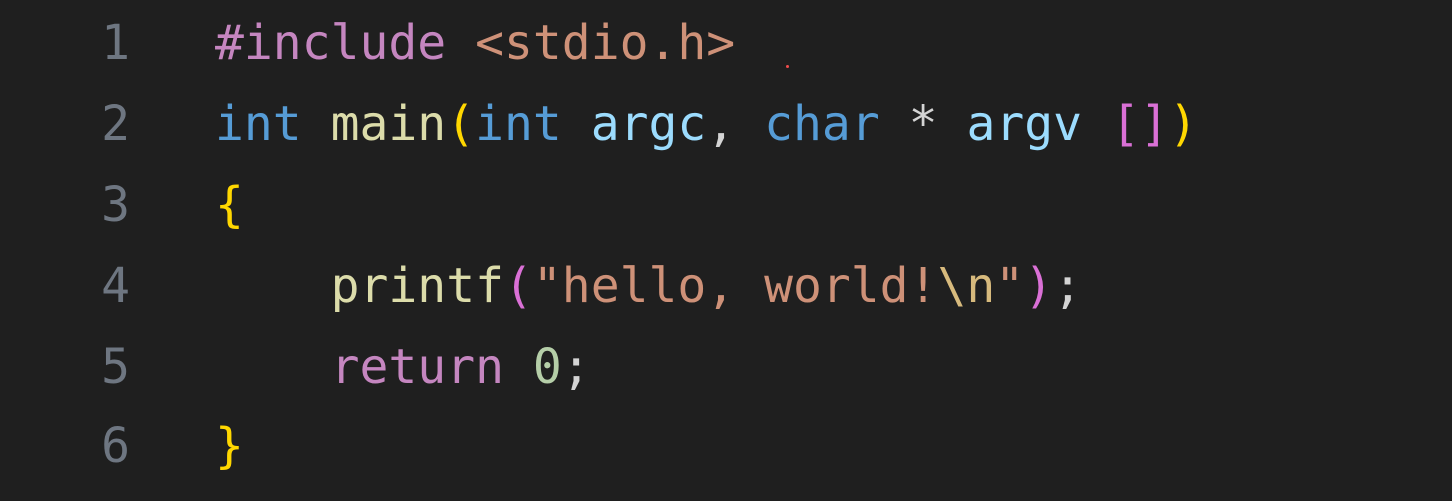  Describe the element at coordinates (1139, 124) in the screenshot. I see `array-brackets: []` at that location.